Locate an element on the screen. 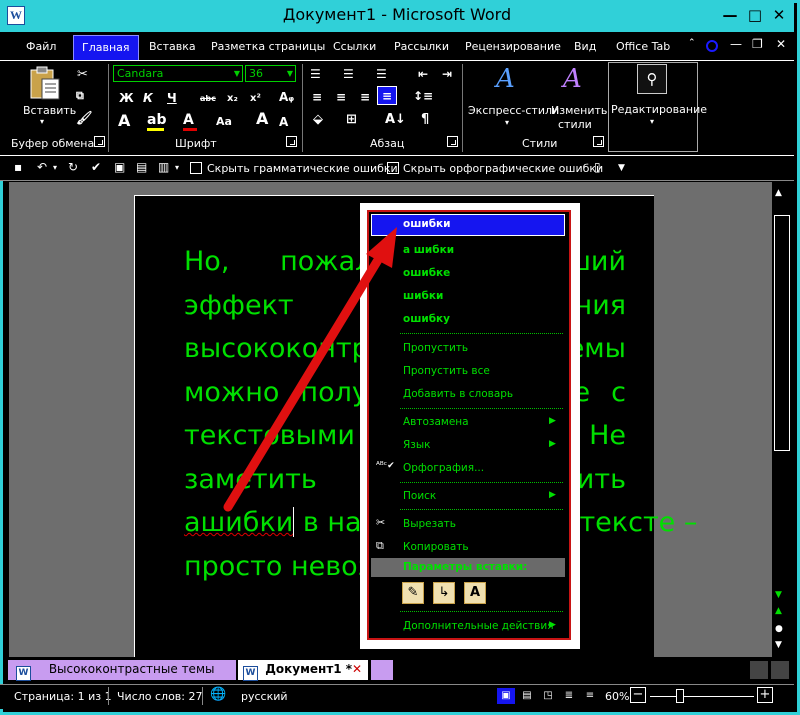  toolbar-option-icon: ▥ is located at coordinates (163, 167).